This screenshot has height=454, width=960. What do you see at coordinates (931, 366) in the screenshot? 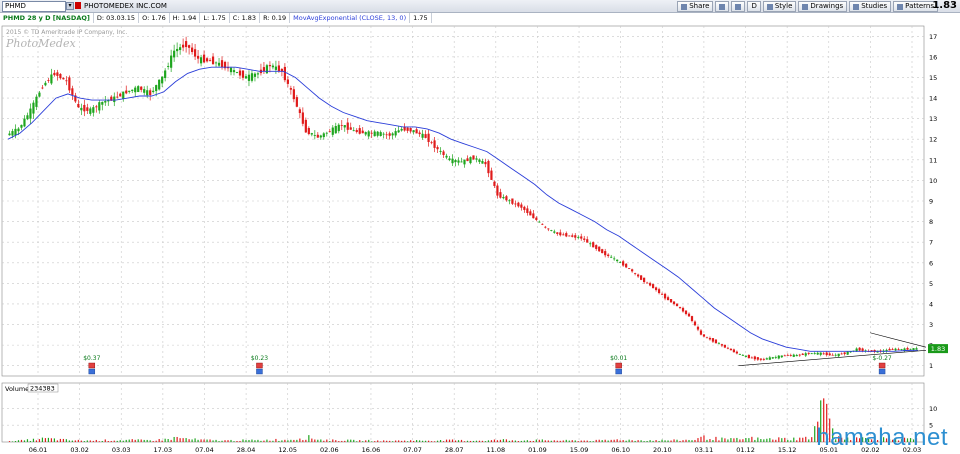
I see `y-tick-label: 1` at bounding box center [931, 366].